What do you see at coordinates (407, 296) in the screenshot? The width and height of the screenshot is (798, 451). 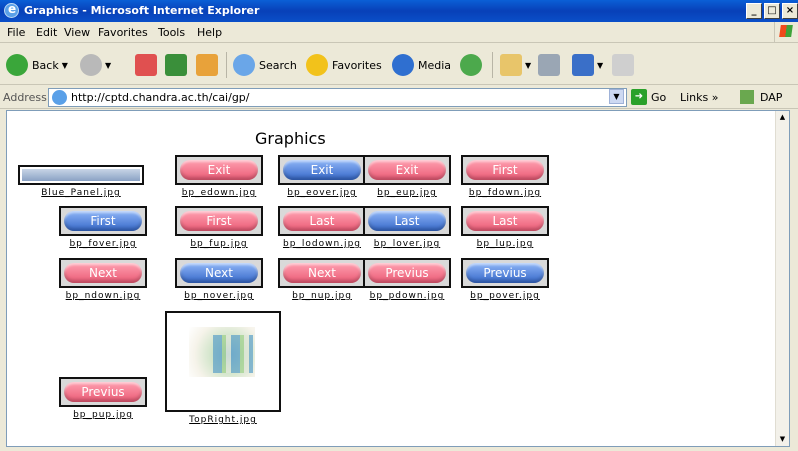 I see `image-link: bp_pdown.jpg` at bounding box center [407, 296].